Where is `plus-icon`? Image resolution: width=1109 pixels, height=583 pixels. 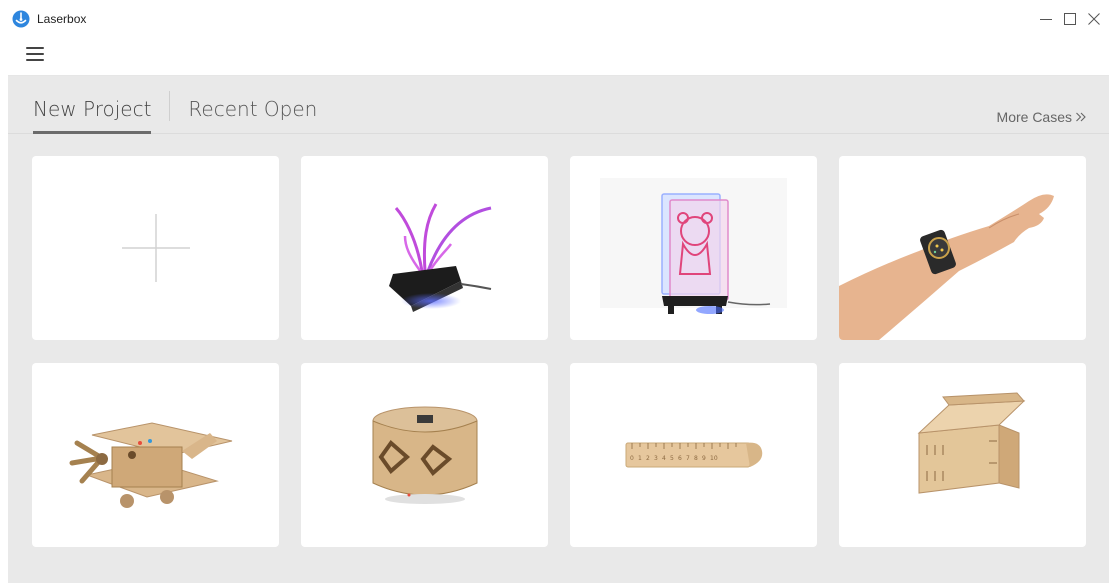
plus-icon is located at coordinates (155, 248).